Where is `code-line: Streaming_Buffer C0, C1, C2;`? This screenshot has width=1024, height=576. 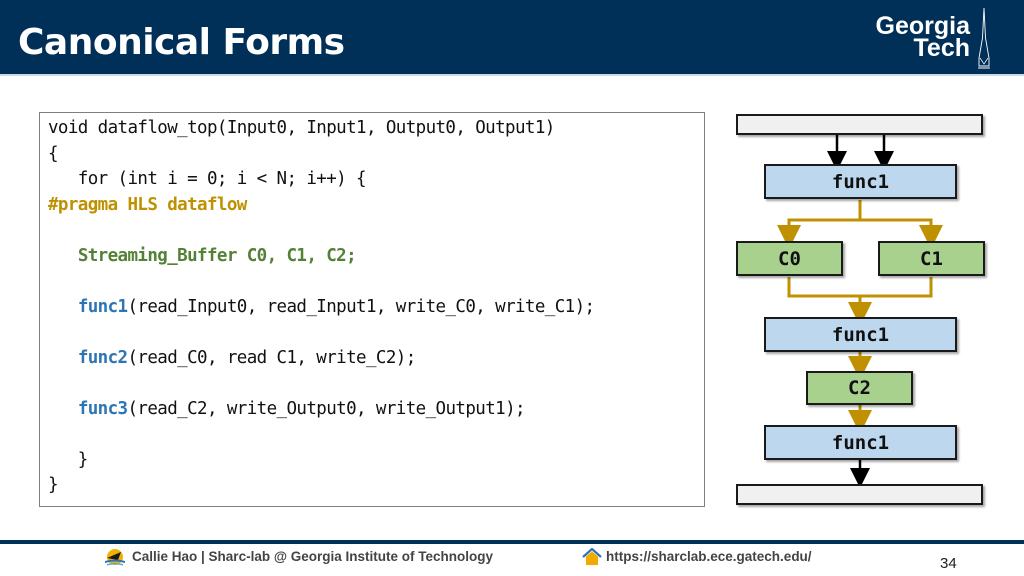 code-line: Streaming_Buffer C0, C1, C2; is located at coordinates (202, 255).